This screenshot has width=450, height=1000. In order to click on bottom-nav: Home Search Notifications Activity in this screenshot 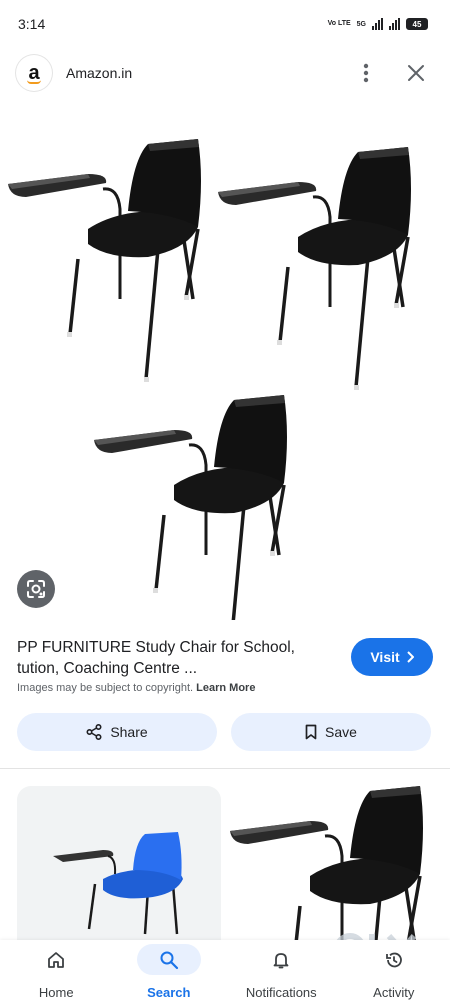, I will do `click(225, 970)`.